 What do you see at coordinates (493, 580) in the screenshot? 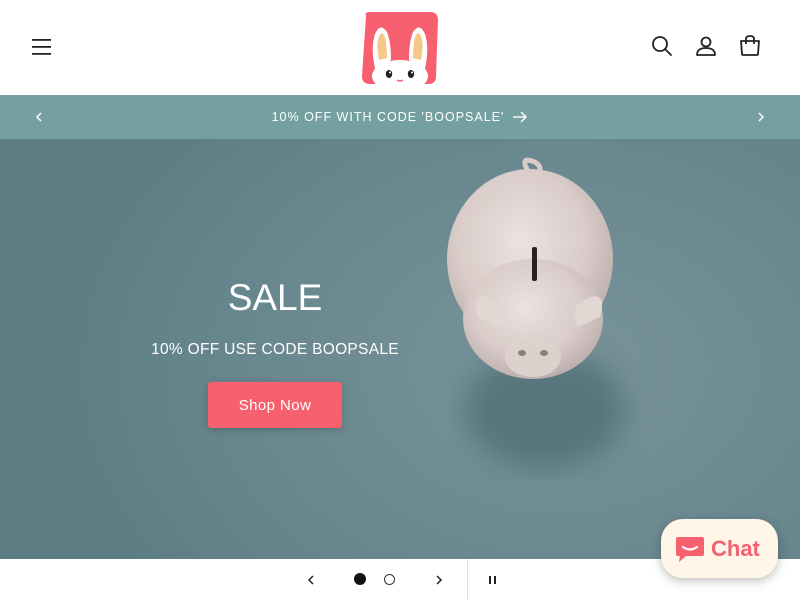
I see `pause-icon` at bounding box center [493, 580].